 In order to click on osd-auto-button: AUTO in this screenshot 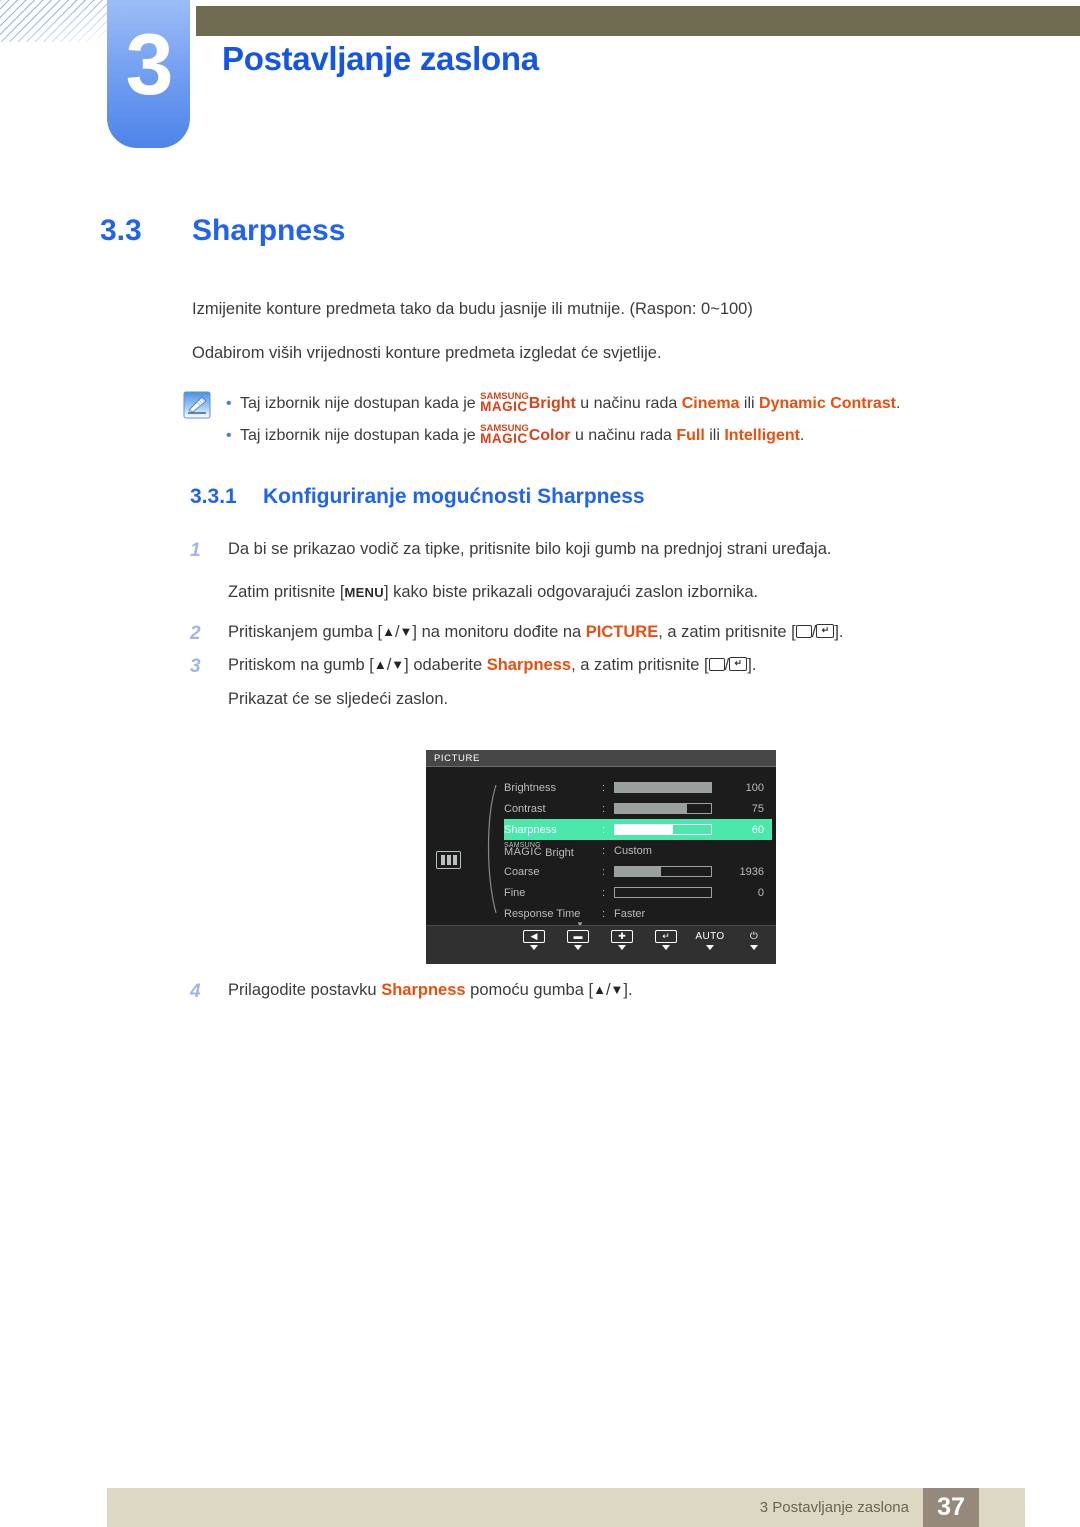, I will do `click(710, 940)`.